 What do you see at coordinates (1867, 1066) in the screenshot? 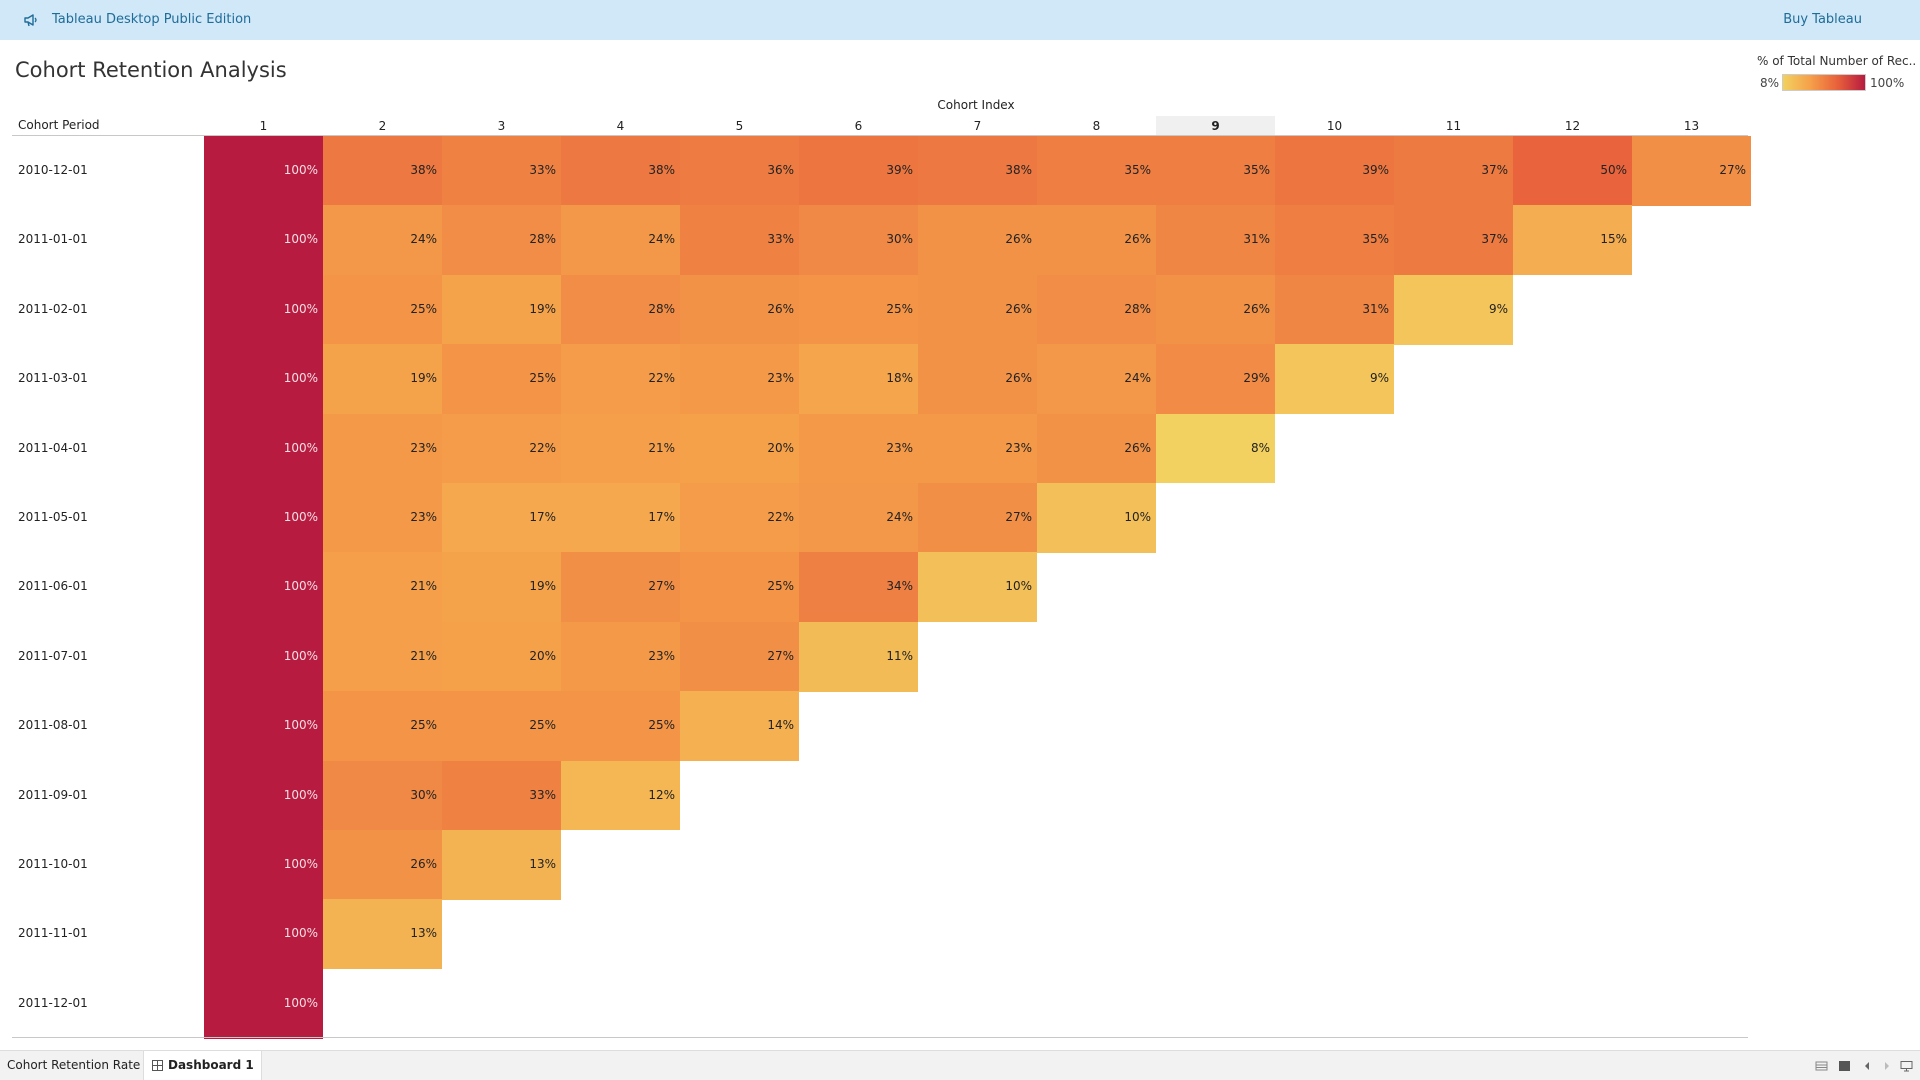
I see `prev-icon` at bounding box center [1867, 1066].